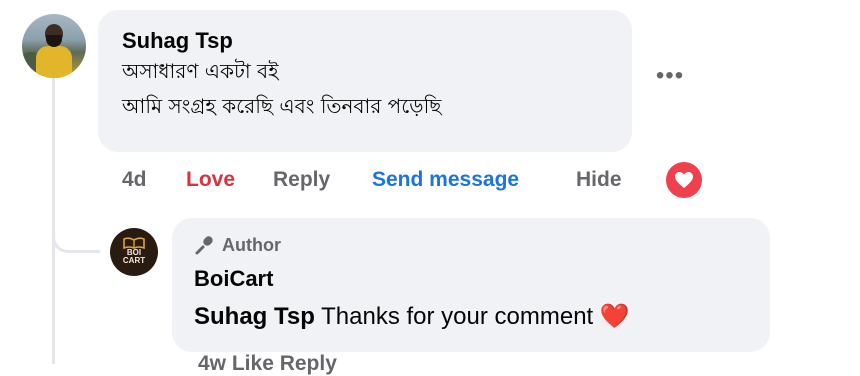 The height and width of the screenshot is (376, 860). I want to click on avatar, so click(54, 46).